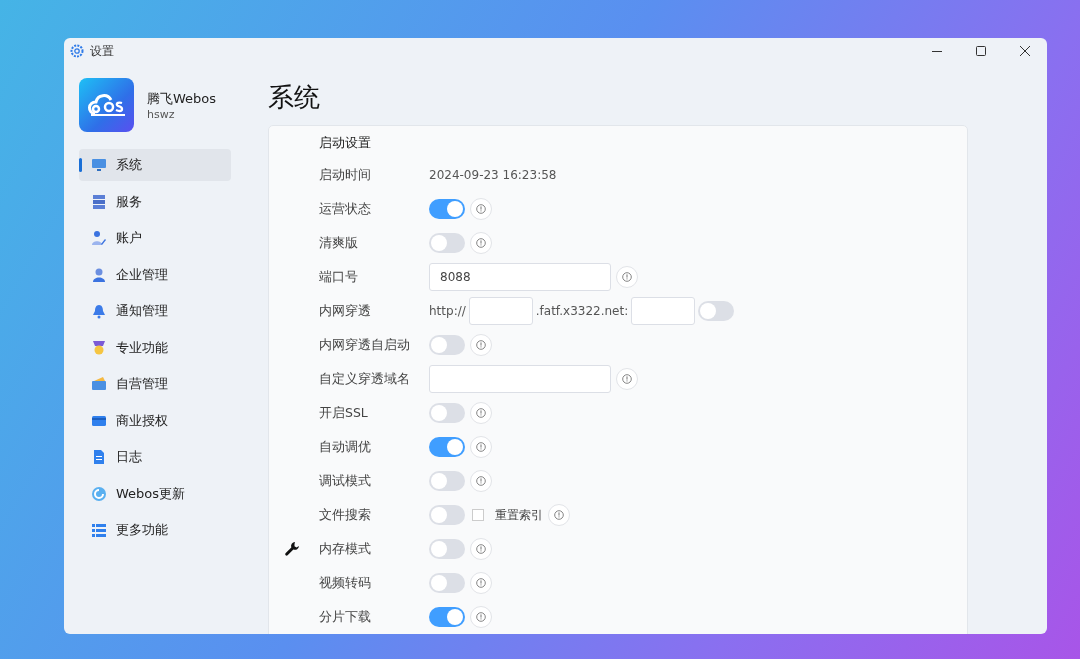  Describe the element at coordinates (519, 515) in the screenshot. I see `checkbox-label: 重置索引` at that location.